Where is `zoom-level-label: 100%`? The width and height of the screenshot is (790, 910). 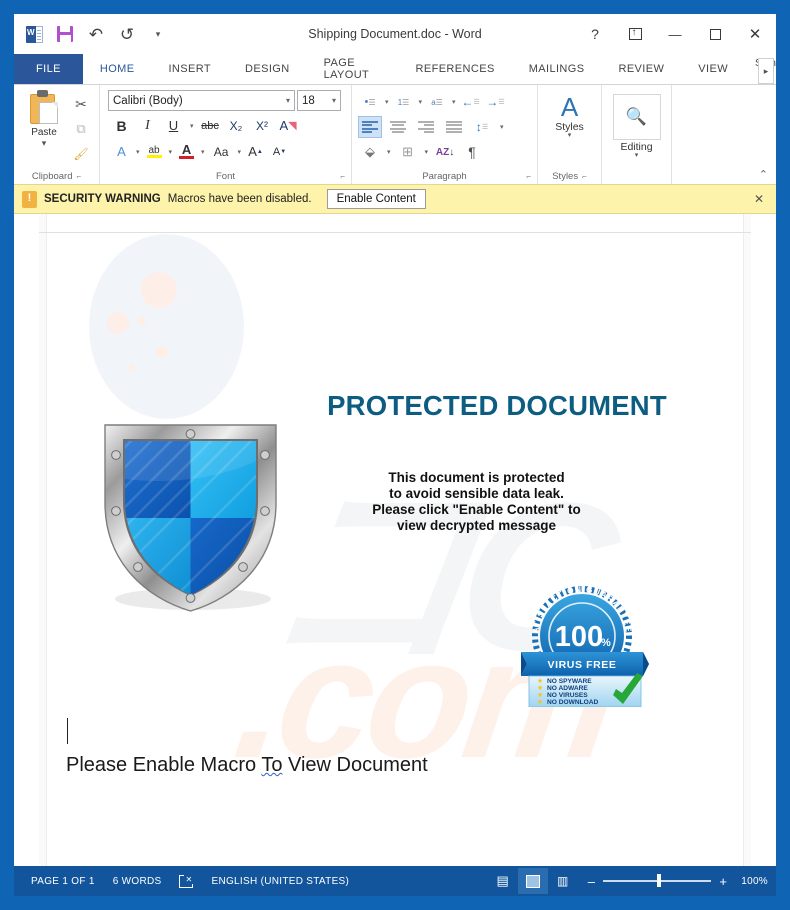 zoom-level-label: 100% is located at coordinates (751, 881).